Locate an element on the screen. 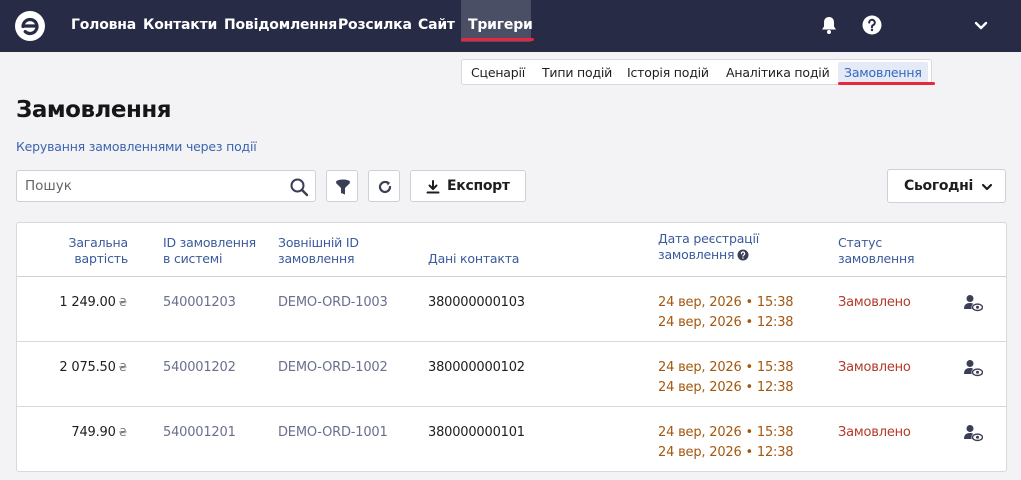  column-header-contact: Дані контакта is located at coordinates (473, 259).